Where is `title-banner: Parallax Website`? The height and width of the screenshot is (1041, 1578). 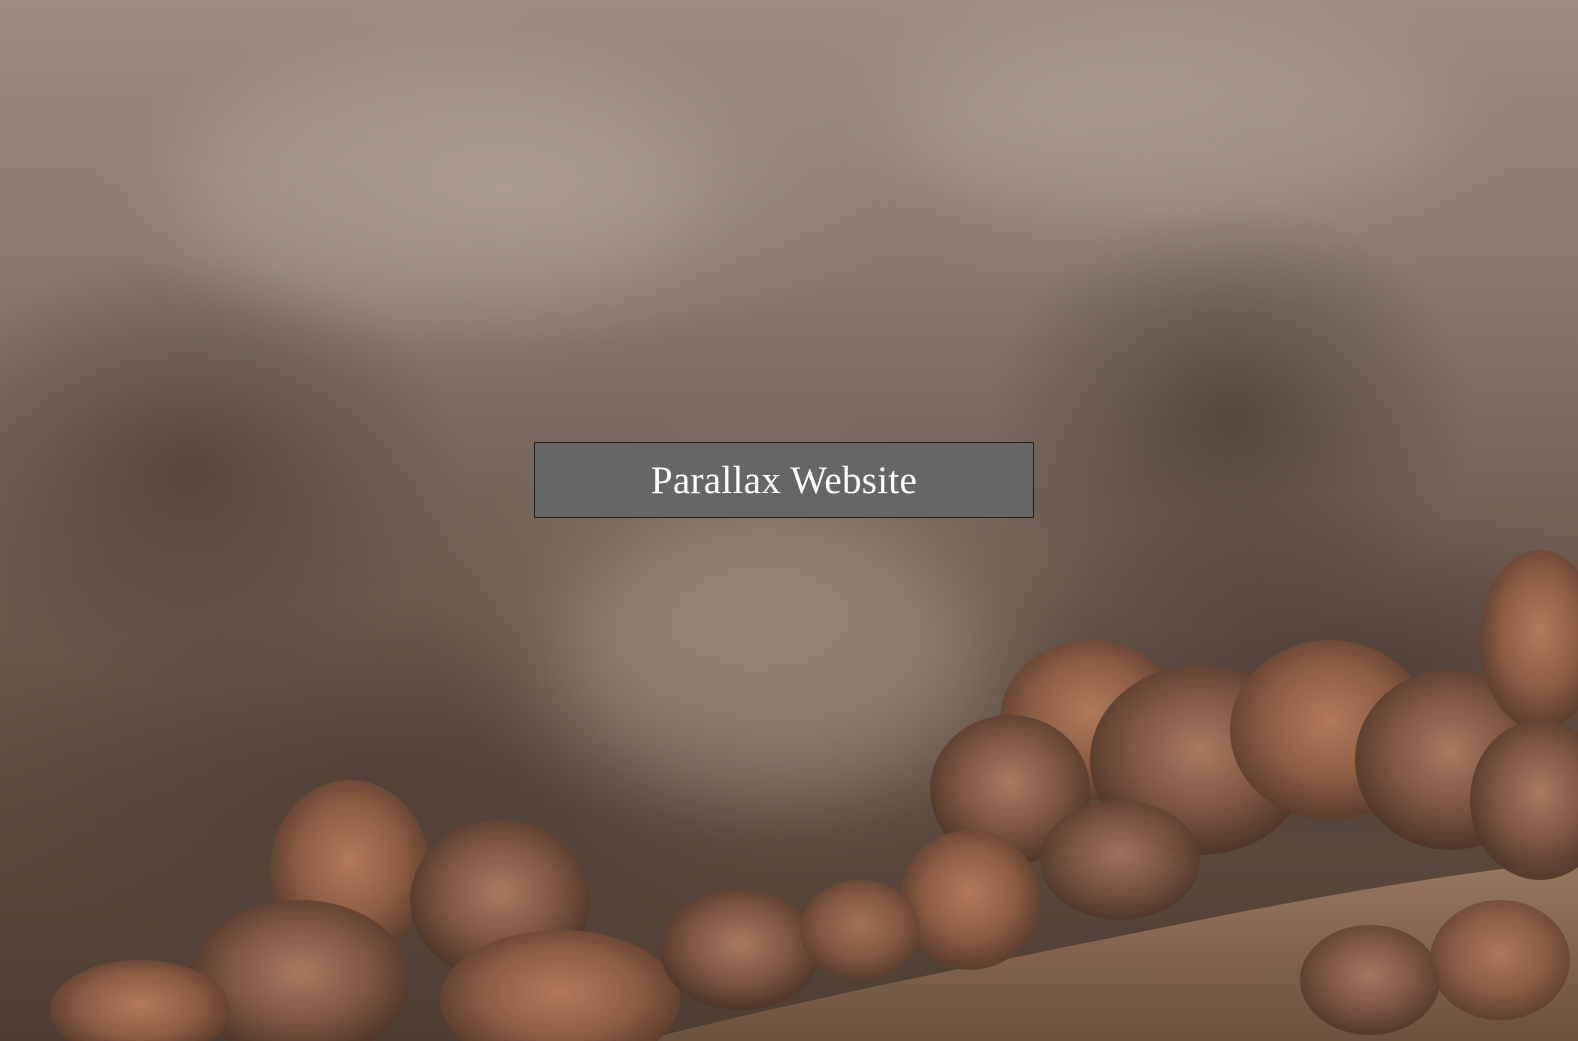 title-banner: Parallax Website is located at coordinates (784, 480).